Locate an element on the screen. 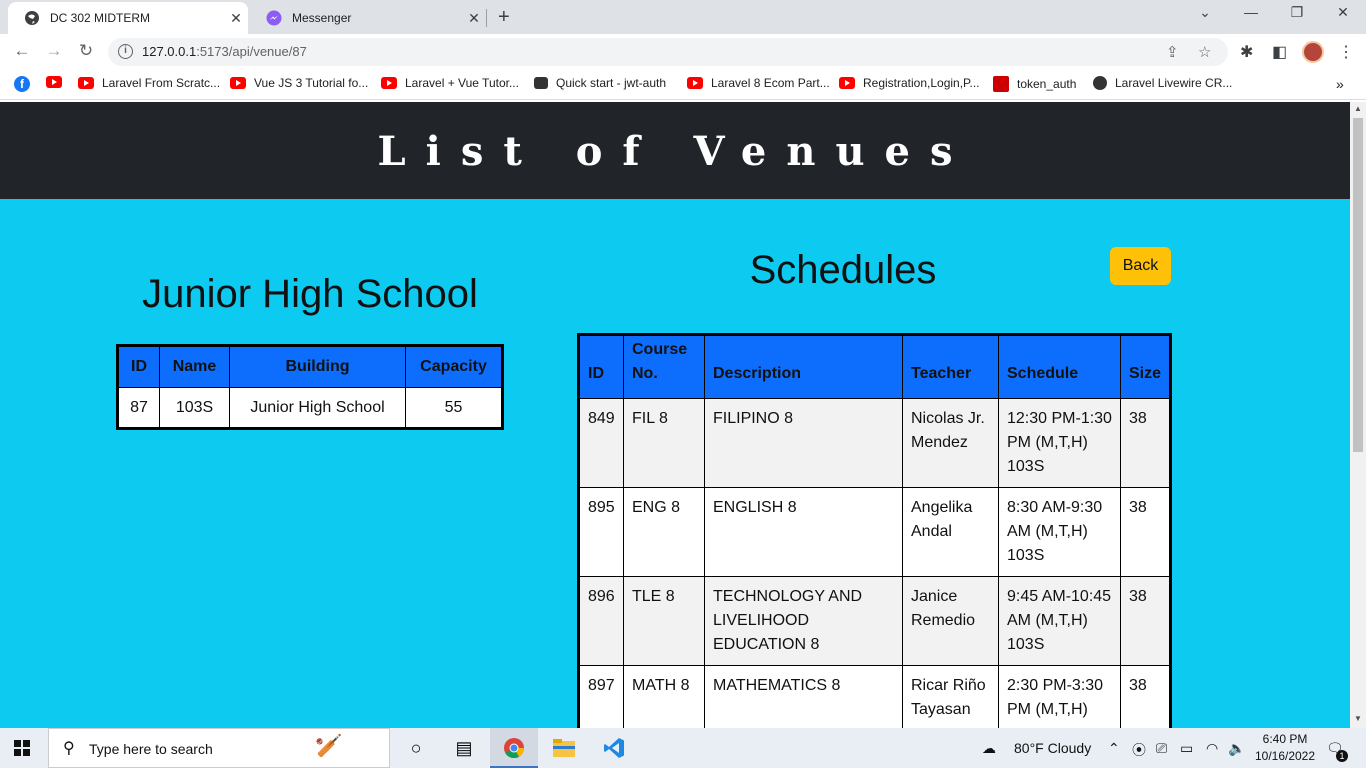  messenger-icon is located at coordinates (274, 18).